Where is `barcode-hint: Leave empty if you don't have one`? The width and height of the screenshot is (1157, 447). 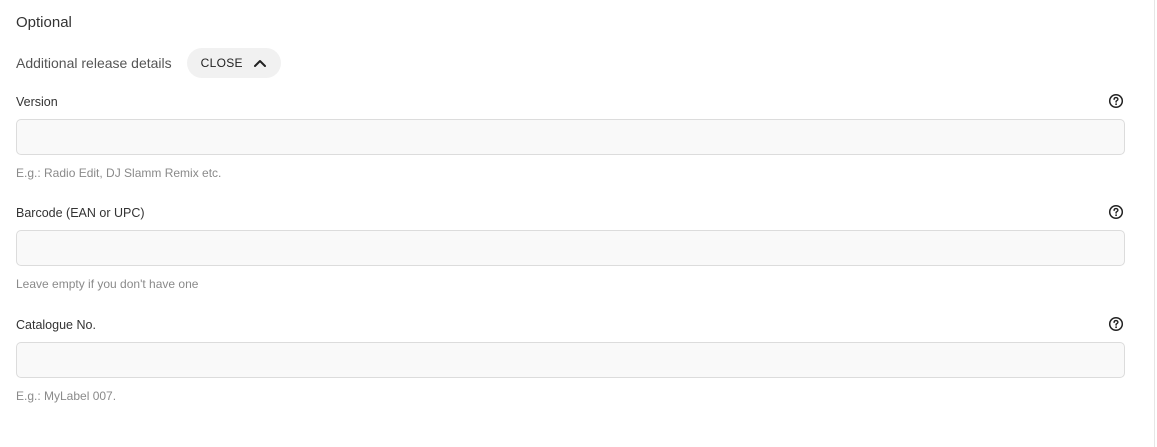
barcode-hint: Leave empty if you don't have one is located at coordinates (107, 284).